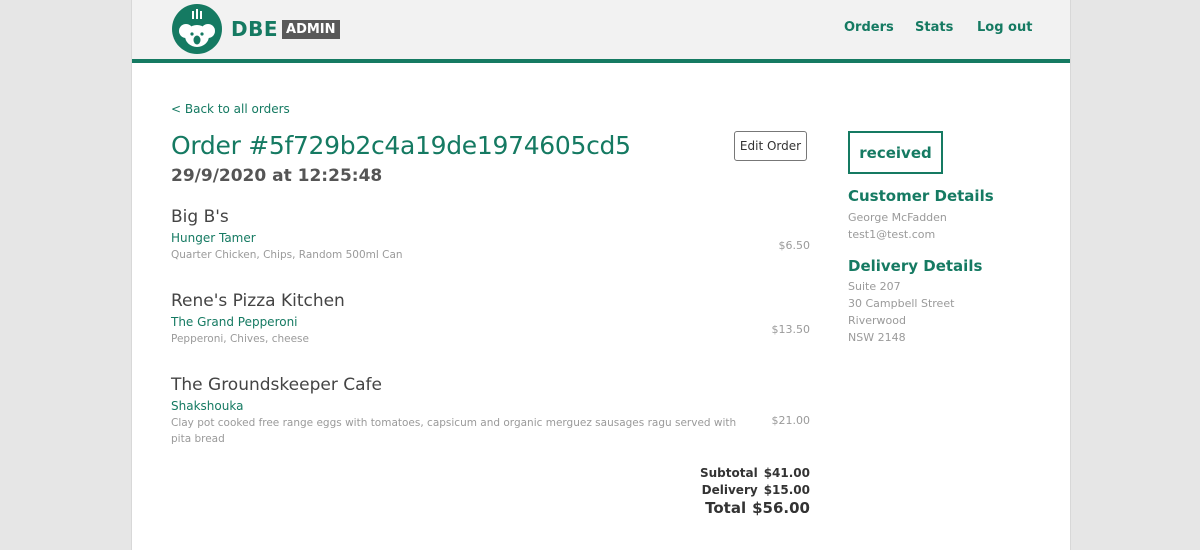  I want to click on order-status-badge: received, so click(895, 152).